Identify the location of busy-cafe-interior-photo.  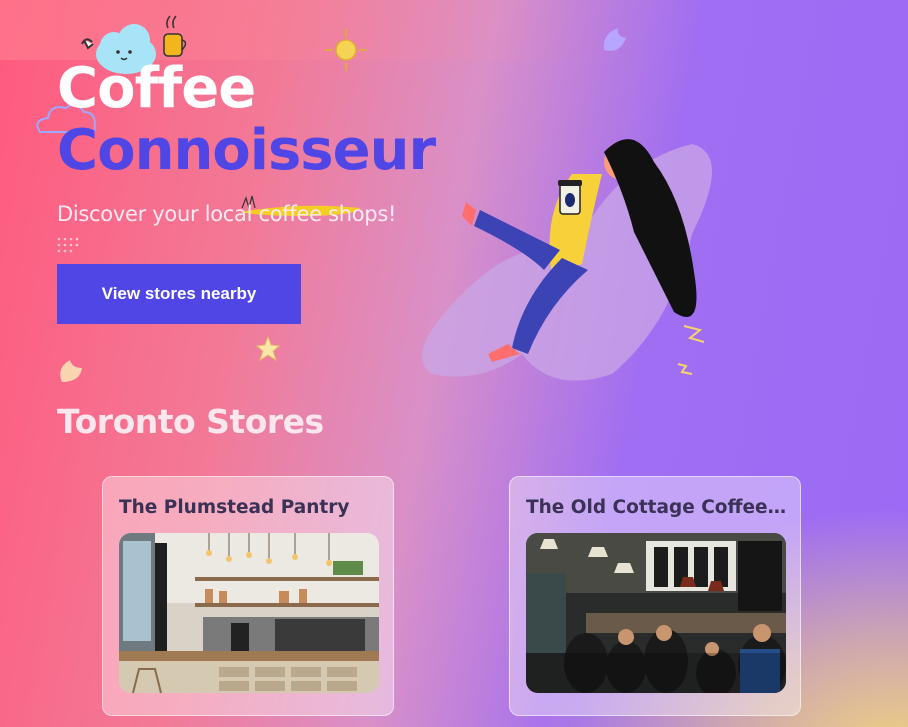
(656, 613).